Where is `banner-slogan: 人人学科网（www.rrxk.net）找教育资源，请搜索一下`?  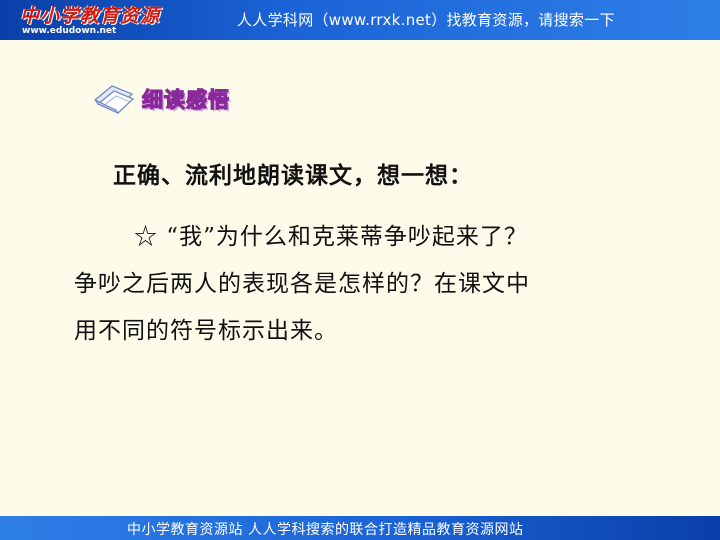 banner-slogan: 人人学科网（www.rrxk.net）找教育资源，请搜索一下 is located at coordinates (426, 20).